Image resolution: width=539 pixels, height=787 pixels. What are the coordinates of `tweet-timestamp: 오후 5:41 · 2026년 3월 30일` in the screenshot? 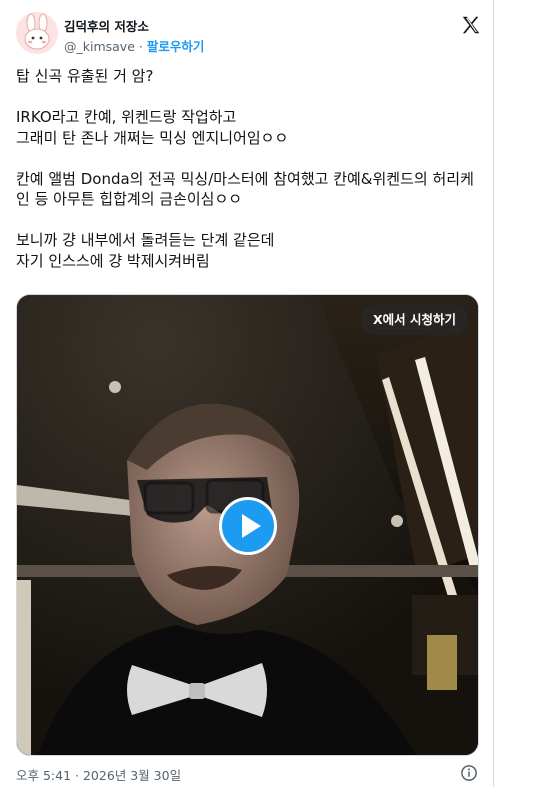 It's located at (98, 774).